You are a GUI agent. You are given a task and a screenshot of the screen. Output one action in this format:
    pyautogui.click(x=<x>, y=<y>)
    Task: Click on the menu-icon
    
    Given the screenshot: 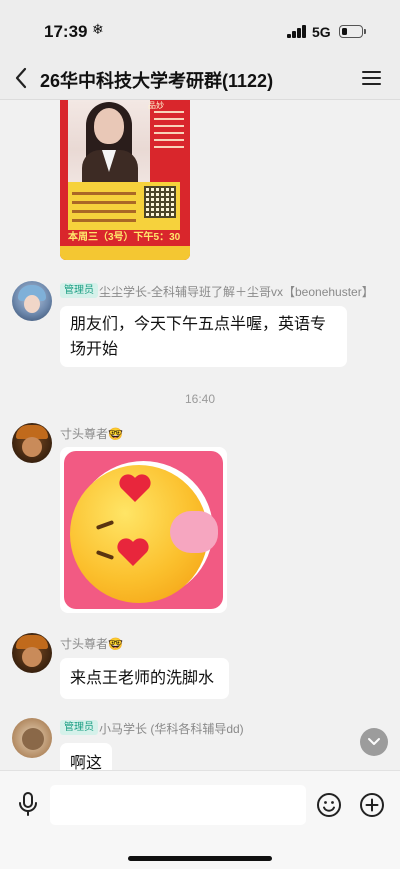 What is the action you would take?
    pyautogui.click(x=372, y=78)
    